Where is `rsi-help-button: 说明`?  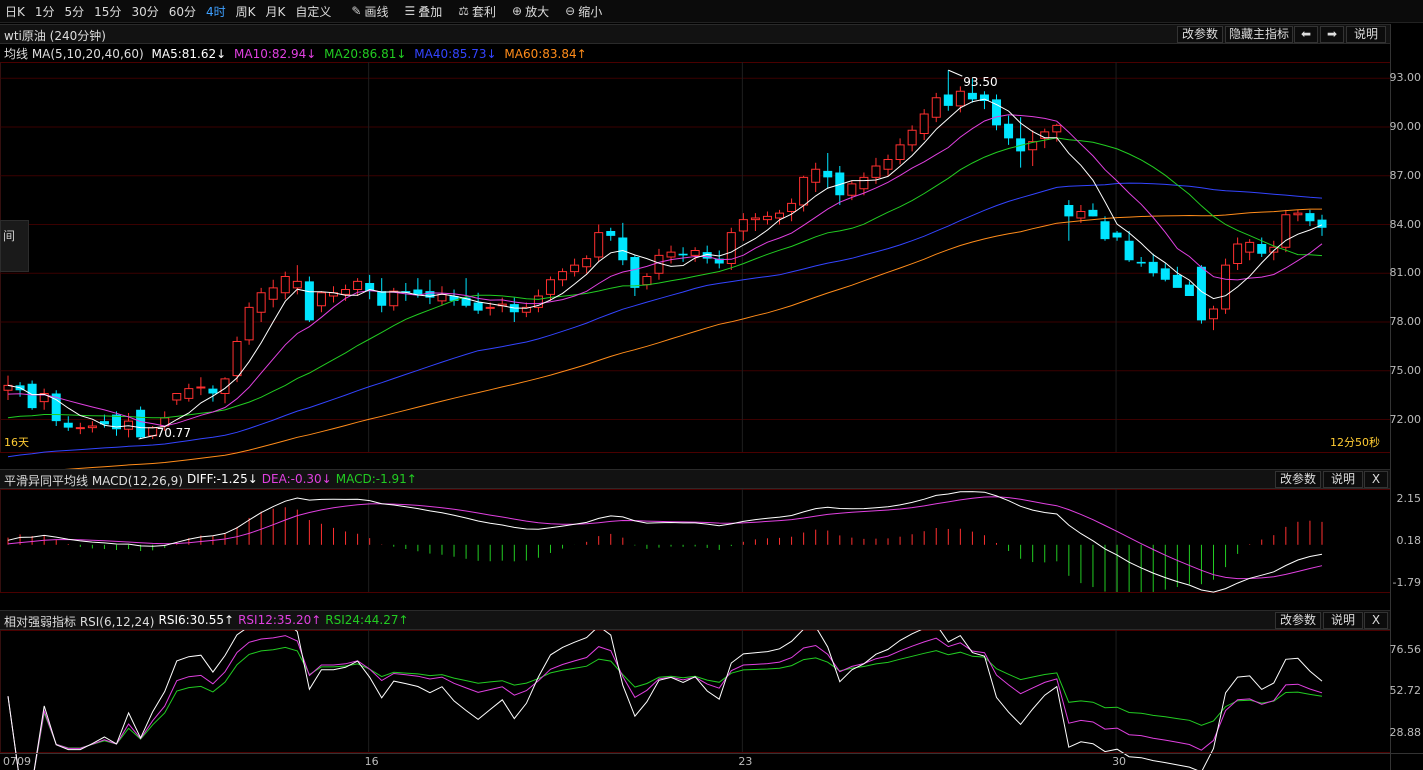
rsi-help-button: 说明 is located at coordinates (1343, 620).